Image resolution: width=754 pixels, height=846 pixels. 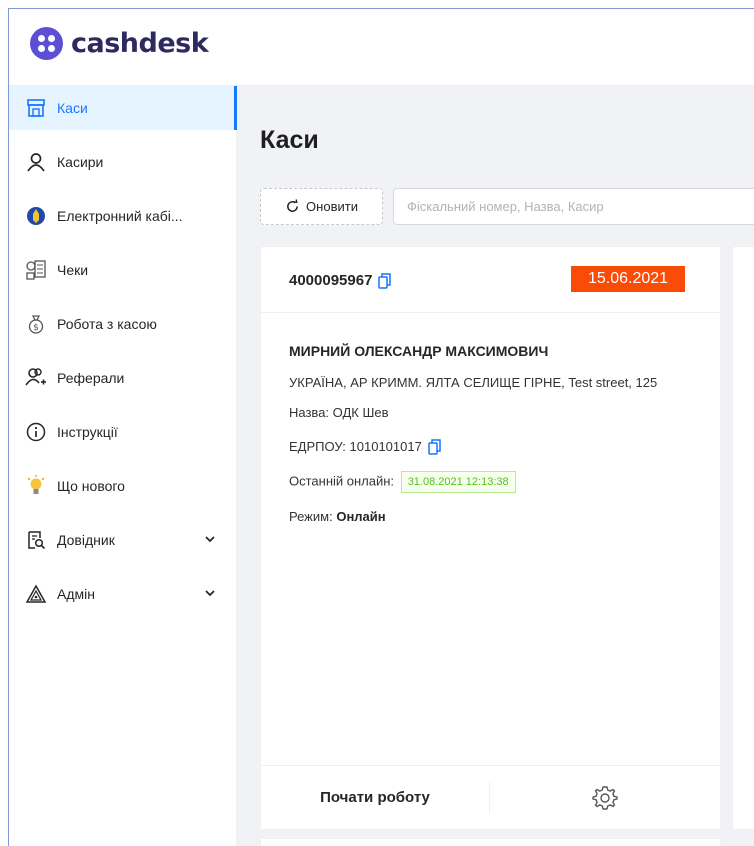 What do you see at coordinates (375, 797) in the screenshot?
I see `start-work-button: Почати роботу` at bounding box center [375, 797].